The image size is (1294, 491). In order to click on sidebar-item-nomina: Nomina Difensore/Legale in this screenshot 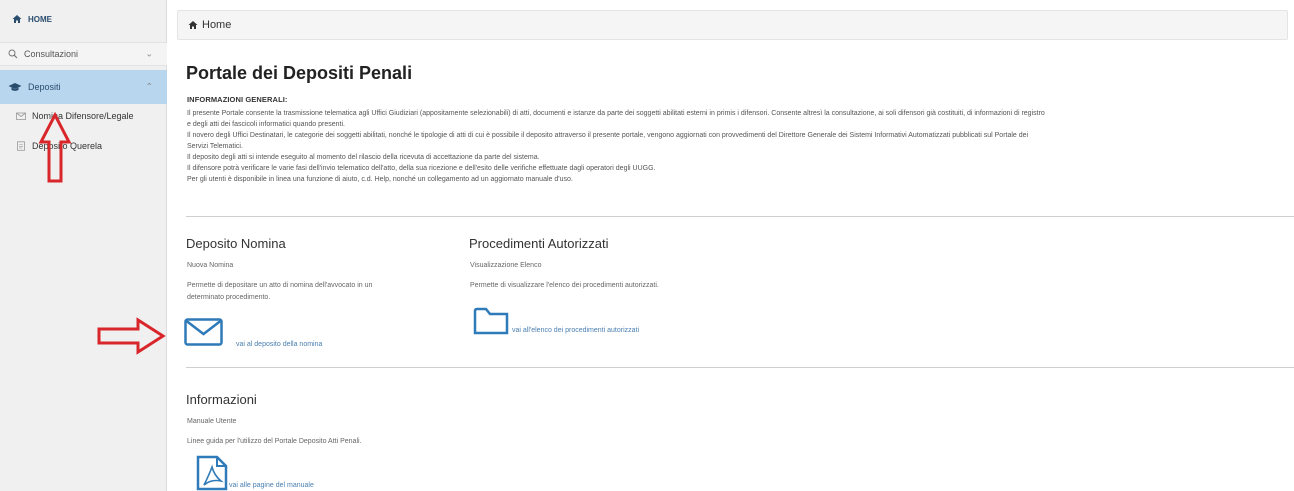, I will do `click(83, 116)`.